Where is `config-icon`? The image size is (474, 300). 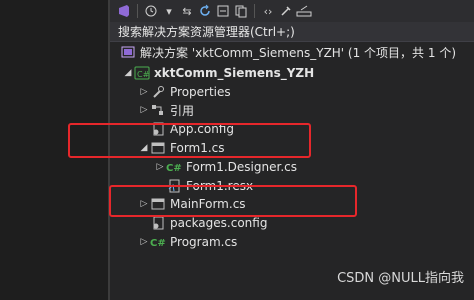
config-icon is located at coordinates (158, 223).